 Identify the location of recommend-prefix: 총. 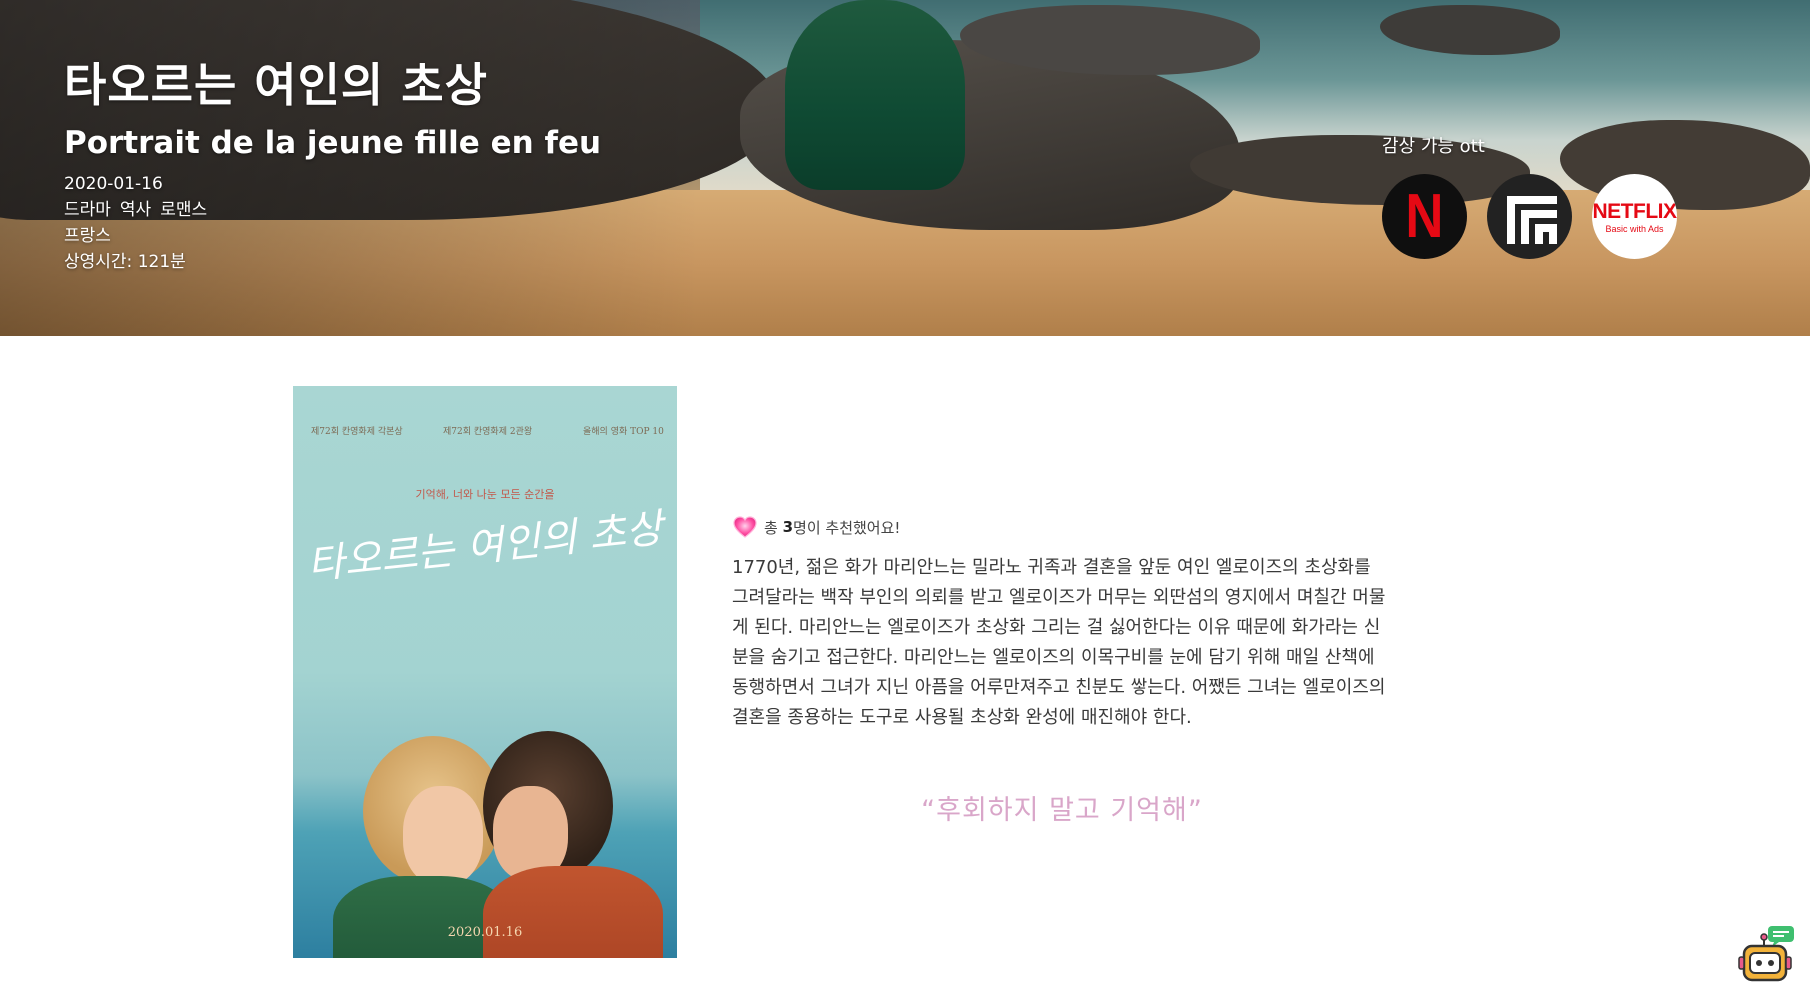
(771, 527).